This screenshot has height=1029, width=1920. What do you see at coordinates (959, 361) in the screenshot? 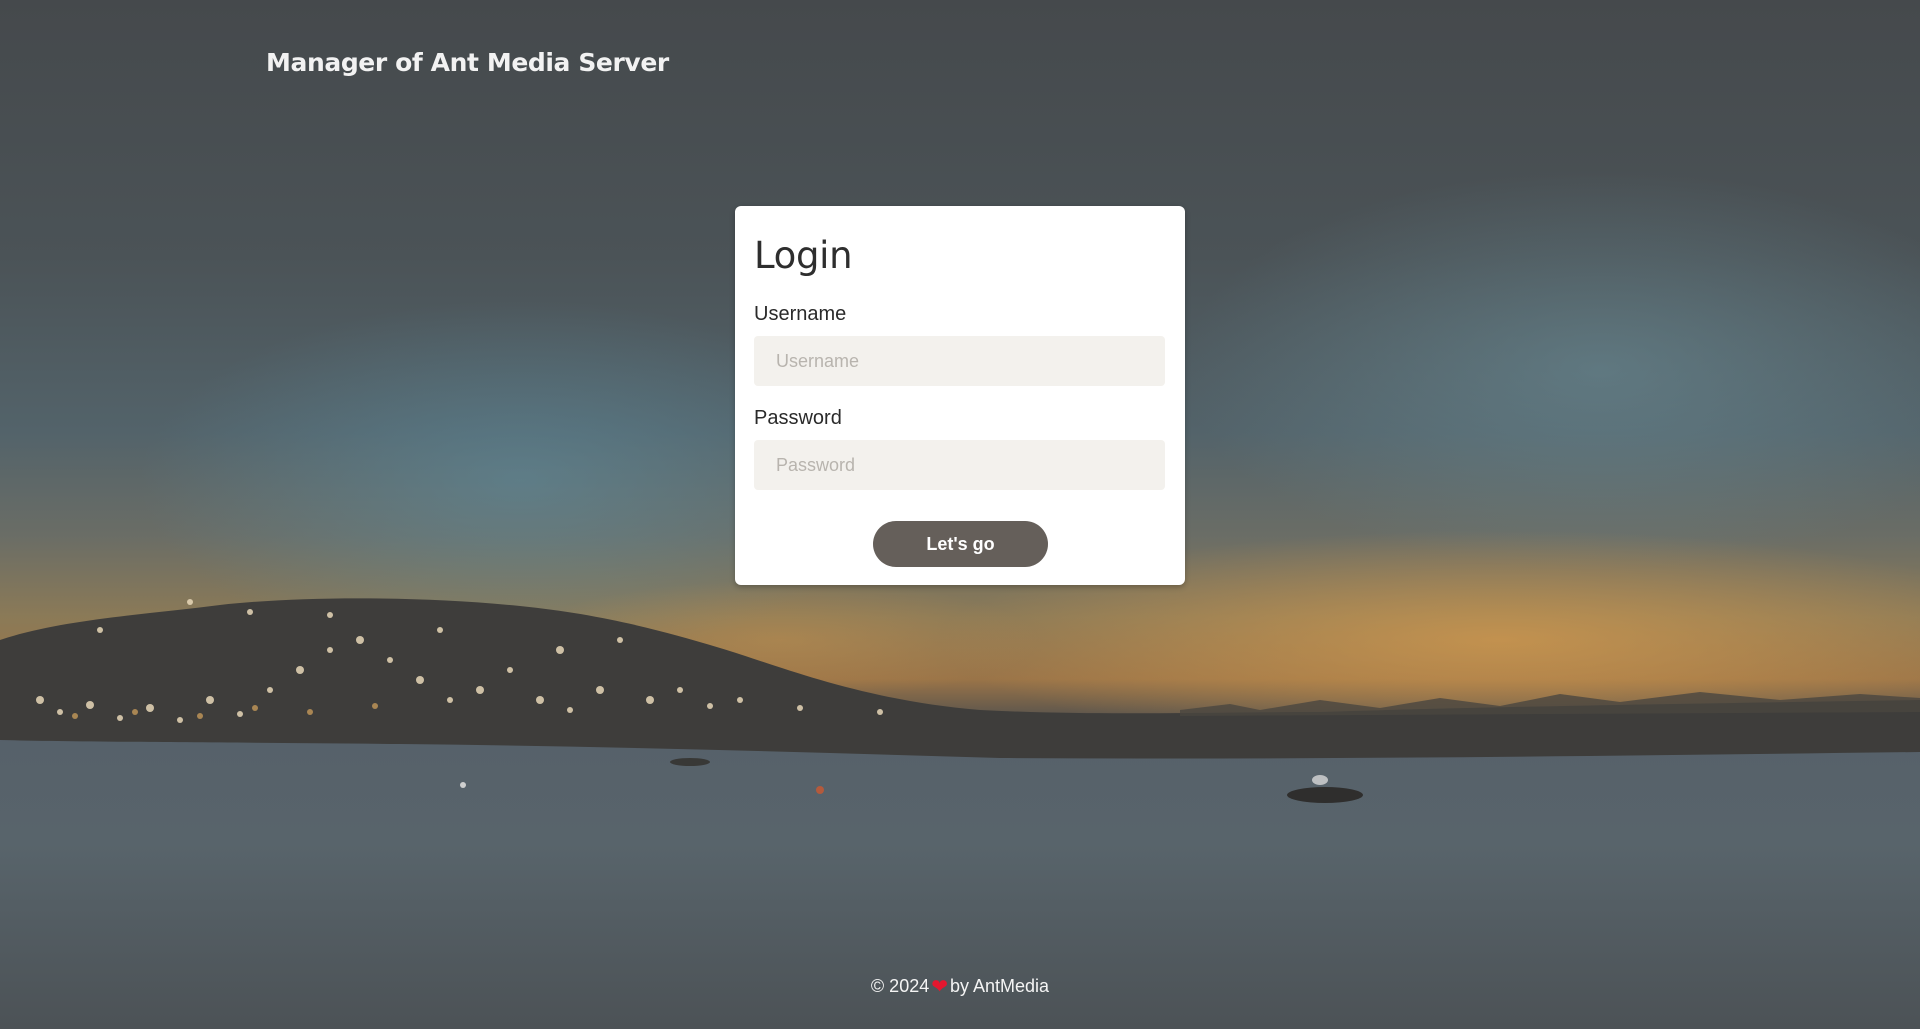
I see `username-input` at bounding box center [959, 361].